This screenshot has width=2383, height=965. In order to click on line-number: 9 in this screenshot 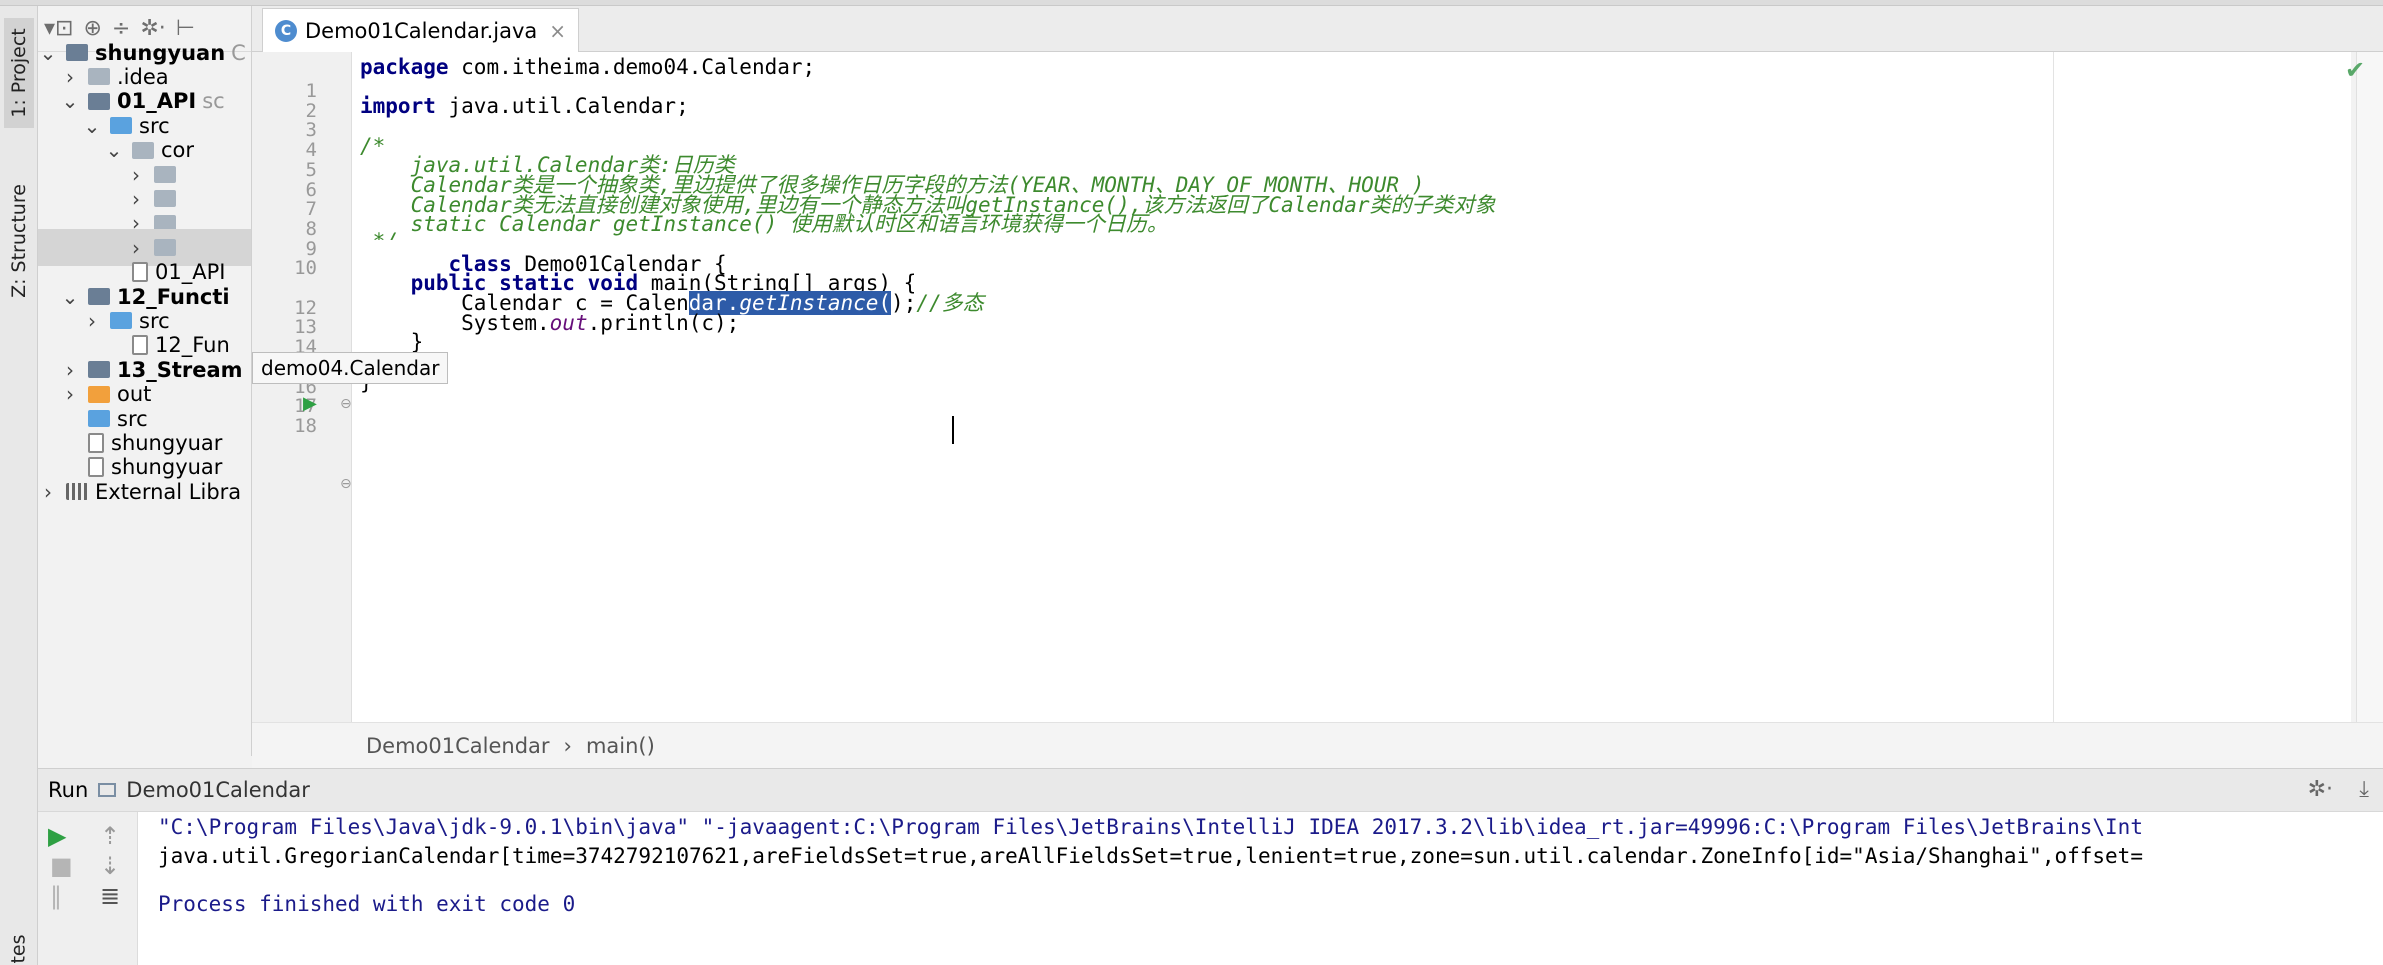, I will do `click(311, 248)`.